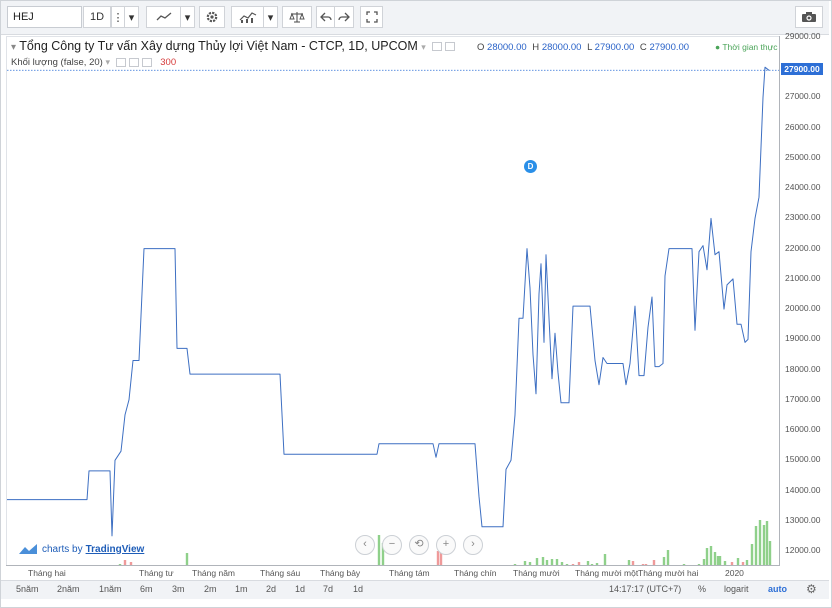 The width and height of the screenshot is (832, 608). Describe the element at coordinates (57, 62) in the screenshot. I see `volume-label: Khối lượng (false, 20)` at that location.